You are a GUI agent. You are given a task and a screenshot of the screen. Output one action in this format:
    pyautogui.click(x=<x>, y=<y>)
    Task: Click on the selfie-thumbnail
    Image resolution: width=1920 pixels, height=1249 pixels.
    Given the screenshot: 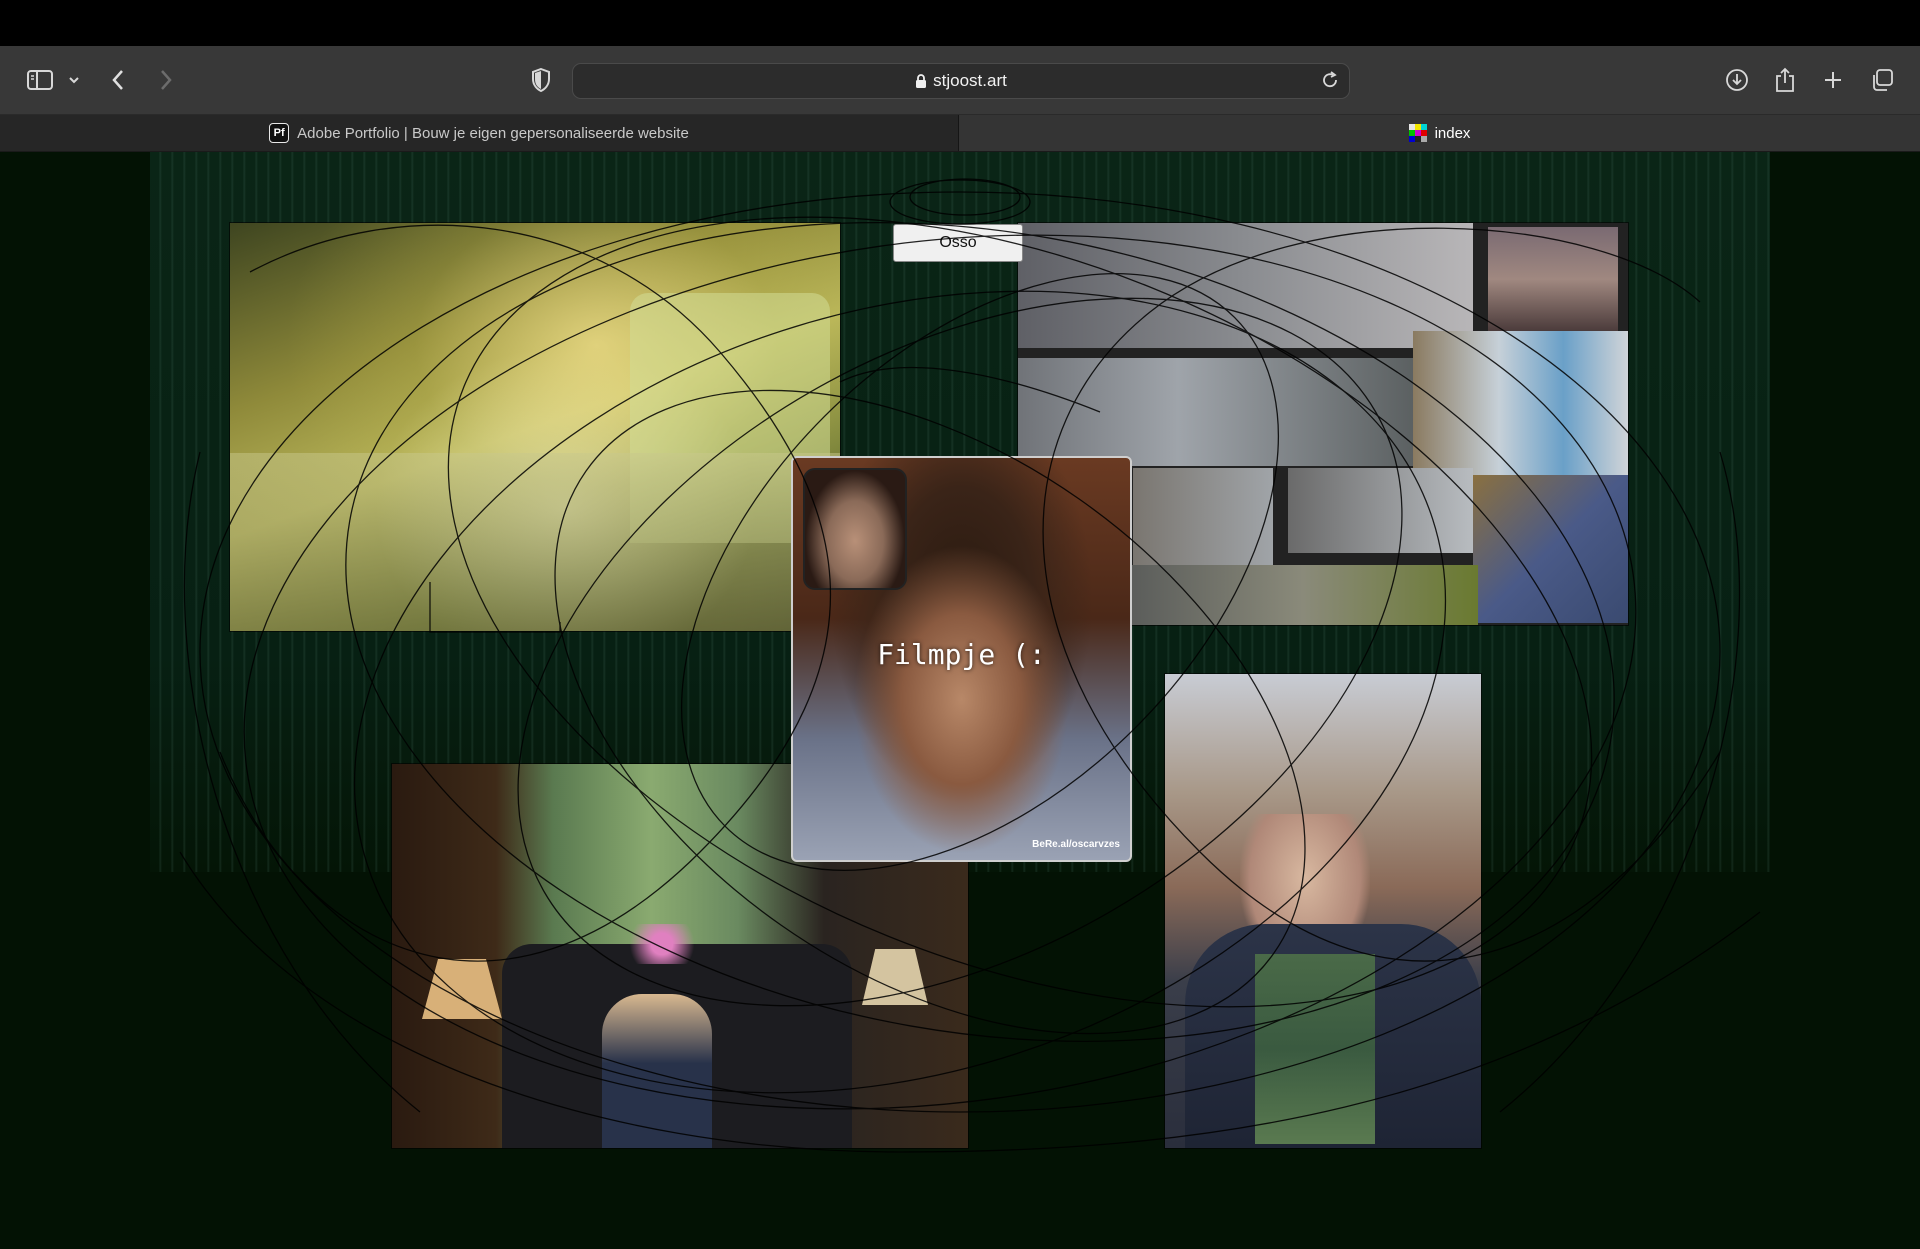 What is the action you would take?
    pyautogui.click(x=855, y=529)
    